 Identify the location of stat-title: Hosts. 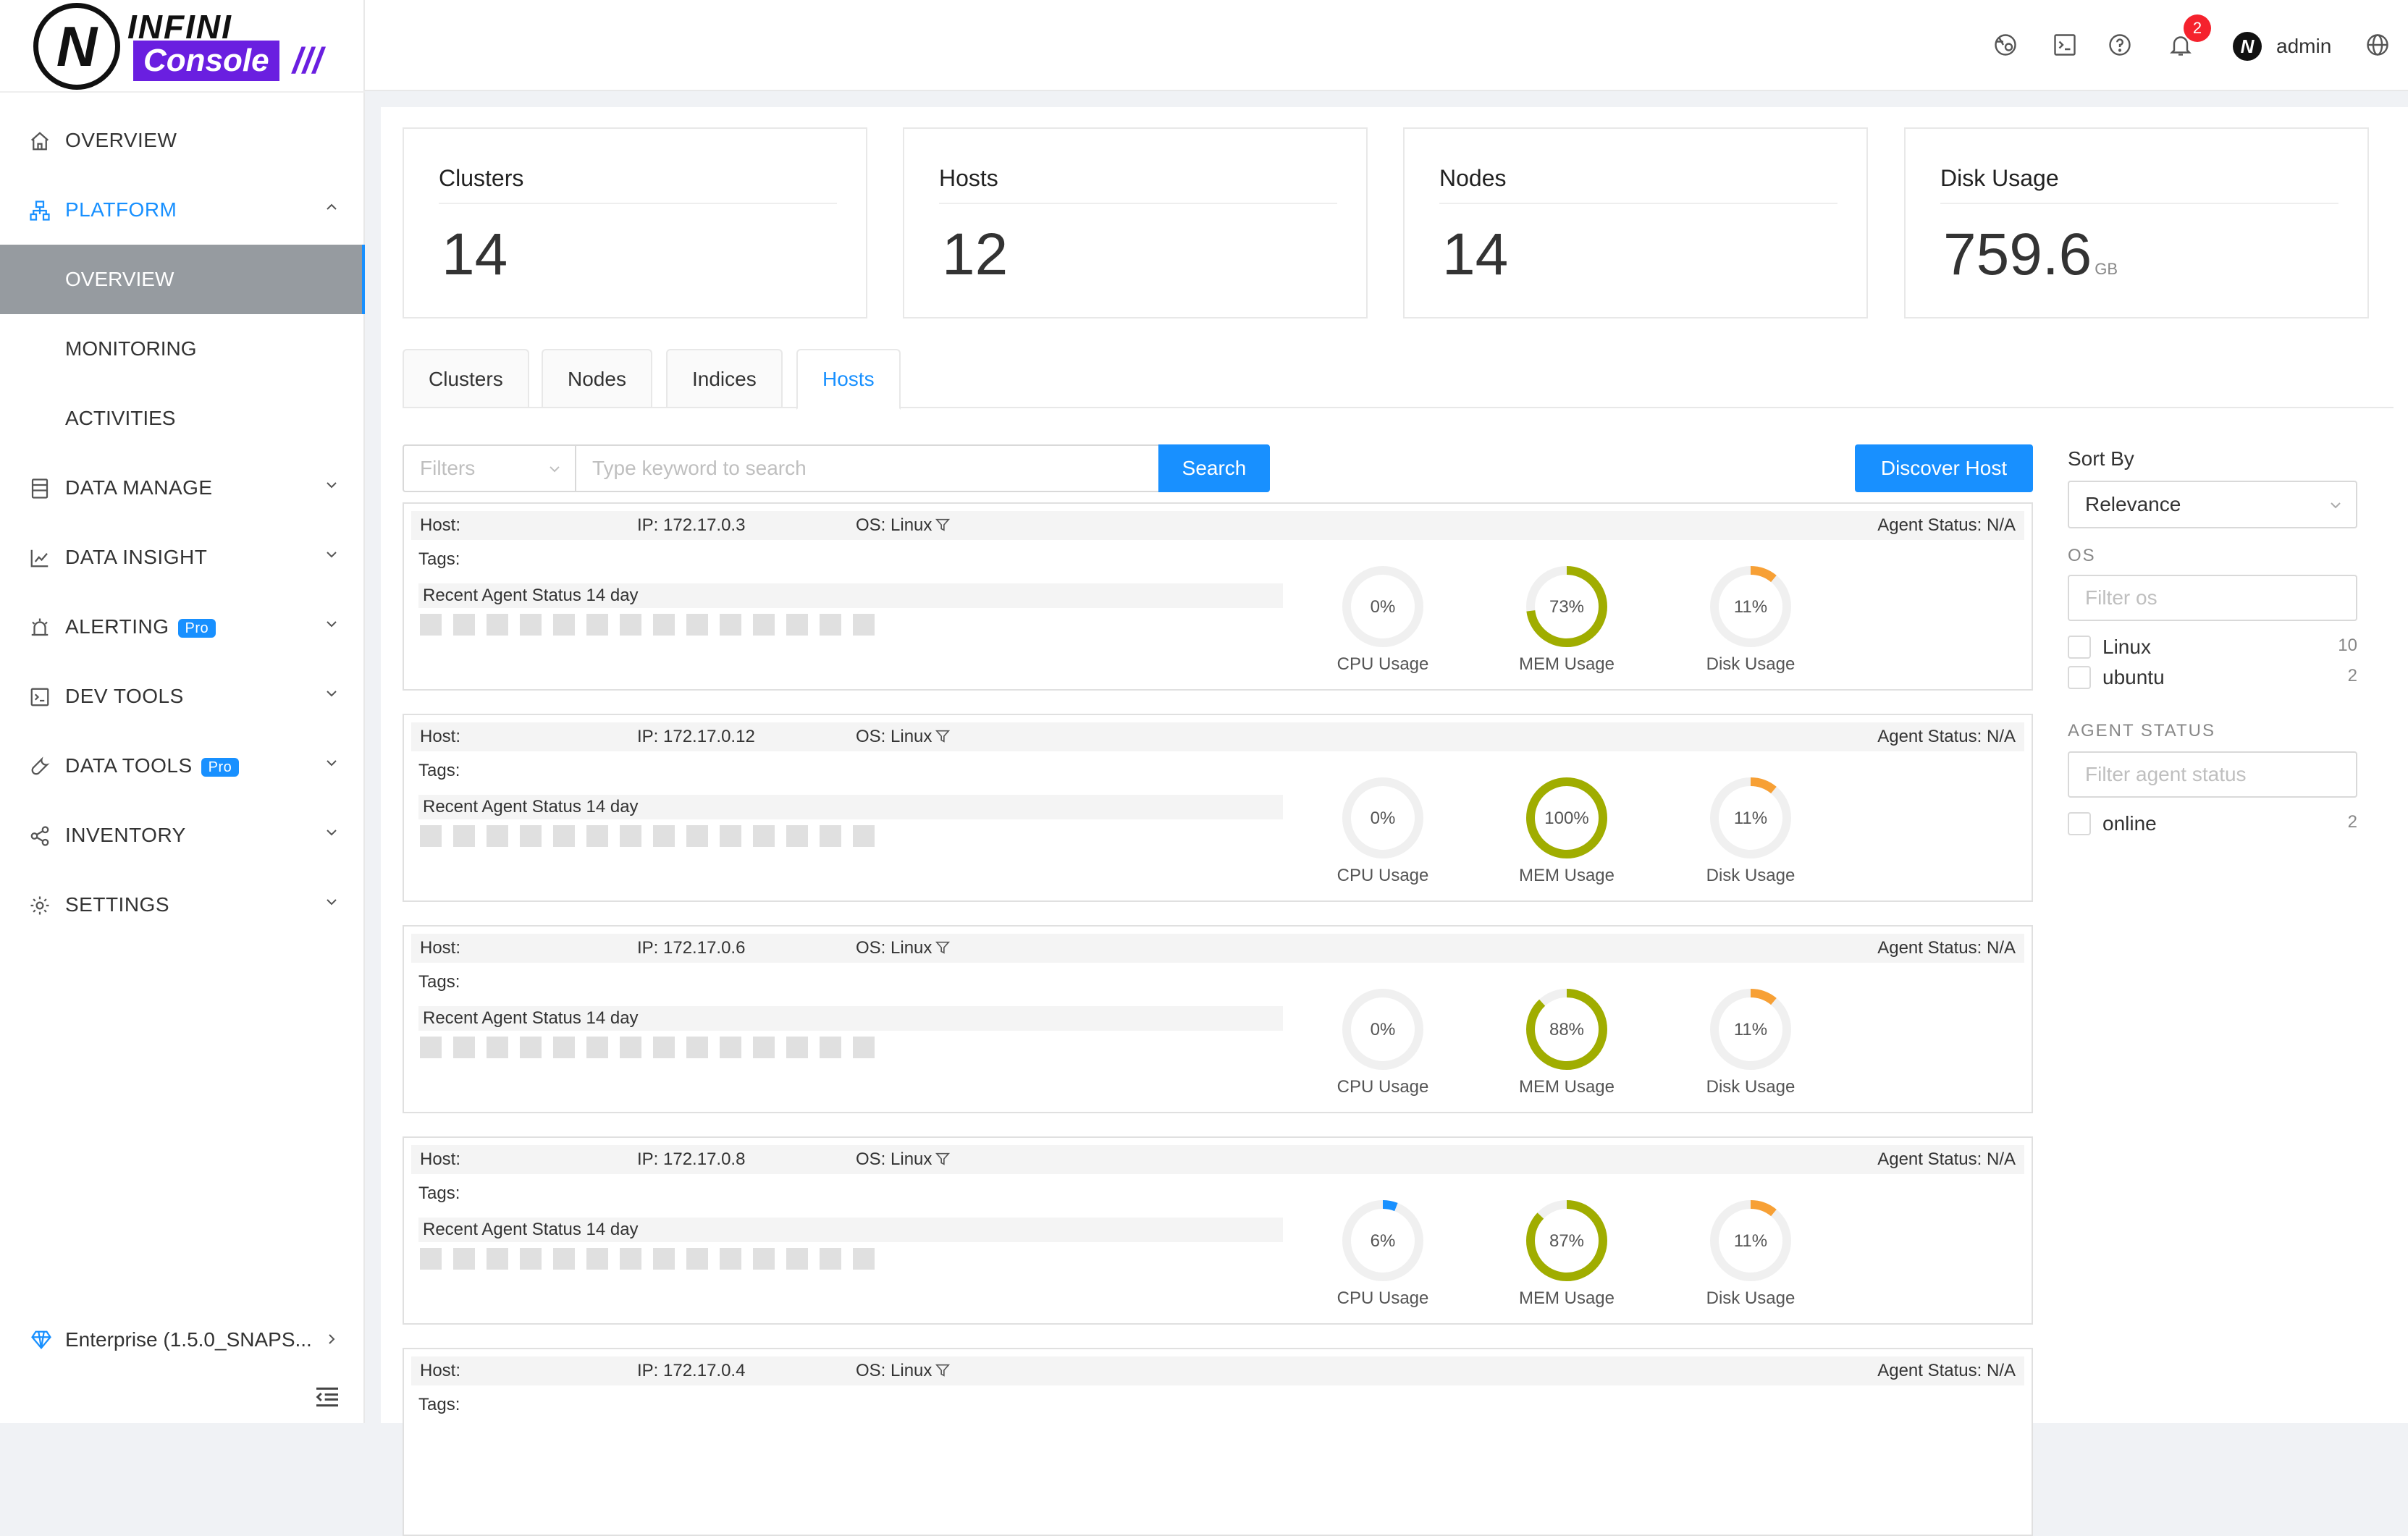
(1138, 183).